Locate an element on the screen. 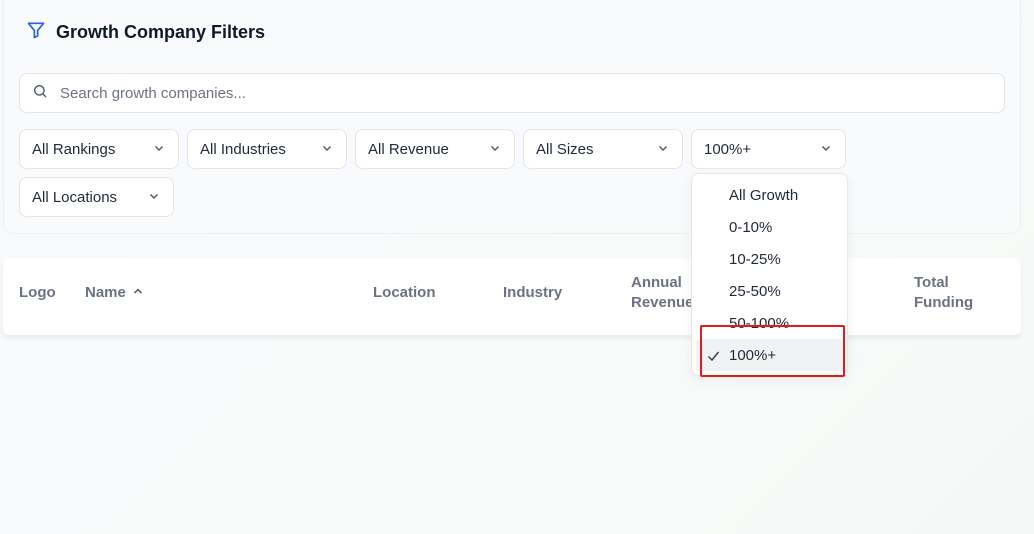  search-box is located at coordinates (512, 93).